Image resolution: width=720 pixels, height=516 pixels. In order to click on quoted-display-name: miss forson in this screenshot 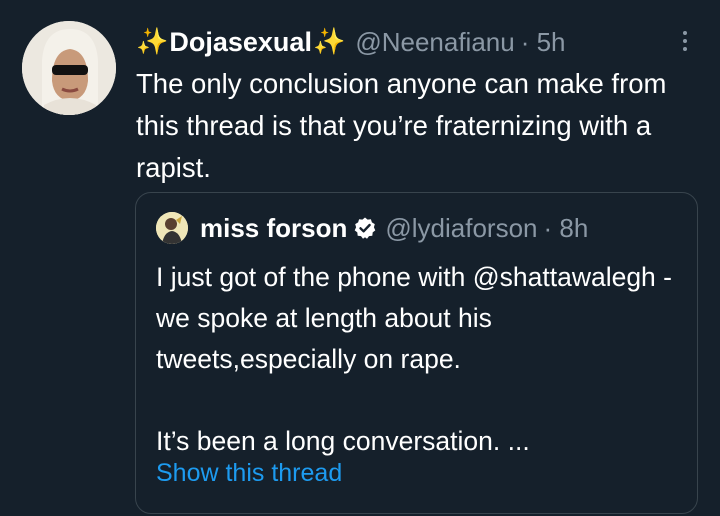, I will do `click(273, 228)`.